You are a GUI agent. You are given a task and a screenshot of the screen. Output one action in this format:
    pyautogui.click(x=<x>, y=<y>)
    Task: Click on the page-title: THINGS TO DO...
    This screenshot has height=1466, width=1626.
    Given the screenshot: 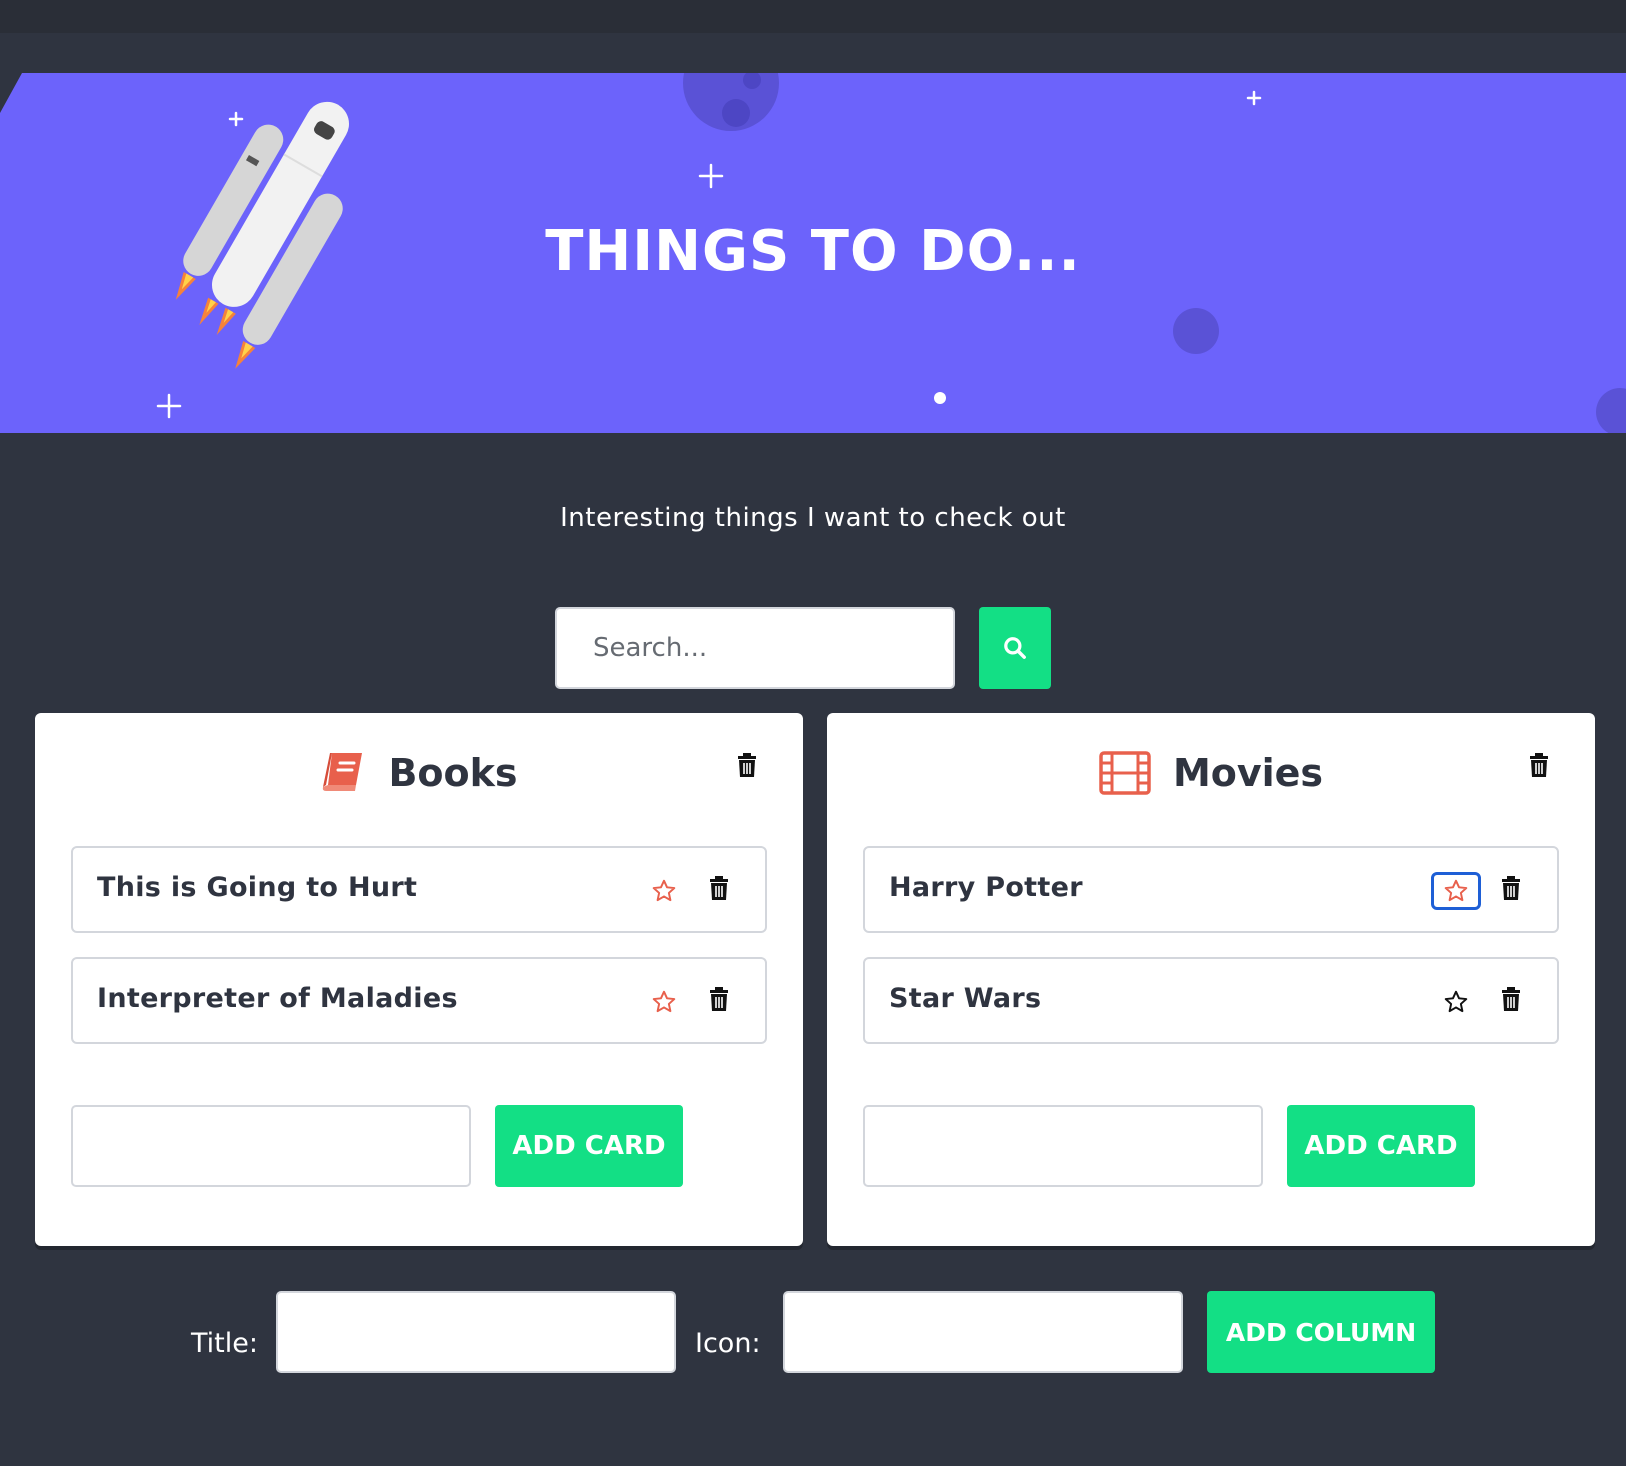 What is the action you would take?
    pyautogui.click(x=813, y=251)
    